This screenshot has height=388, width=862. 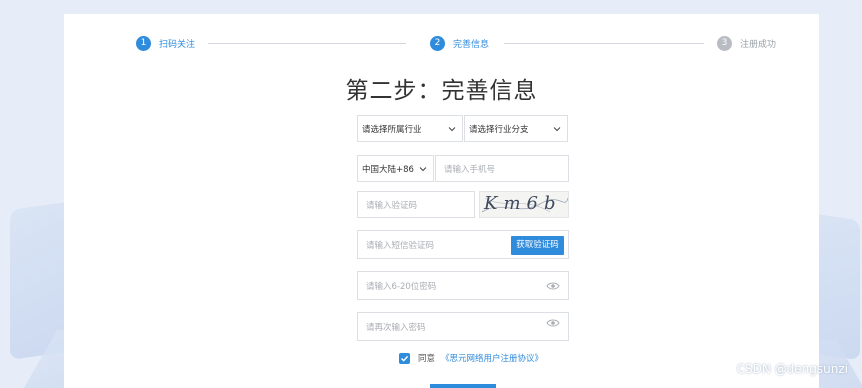 I want to click on agreement-checkbox, so click(x=404, y=358).